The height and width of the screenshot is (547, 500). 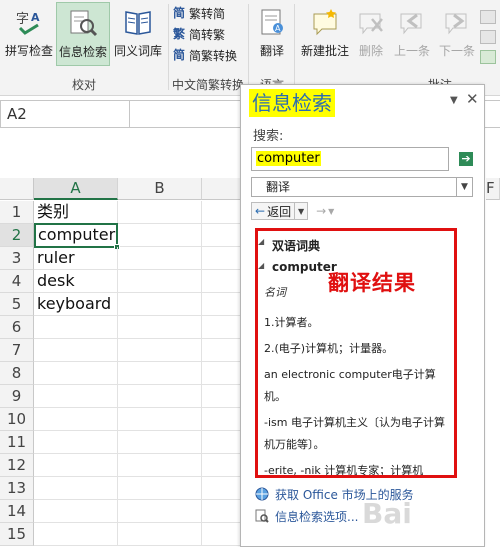 I want to click on name-box: A2, so click(x=65, y=114).